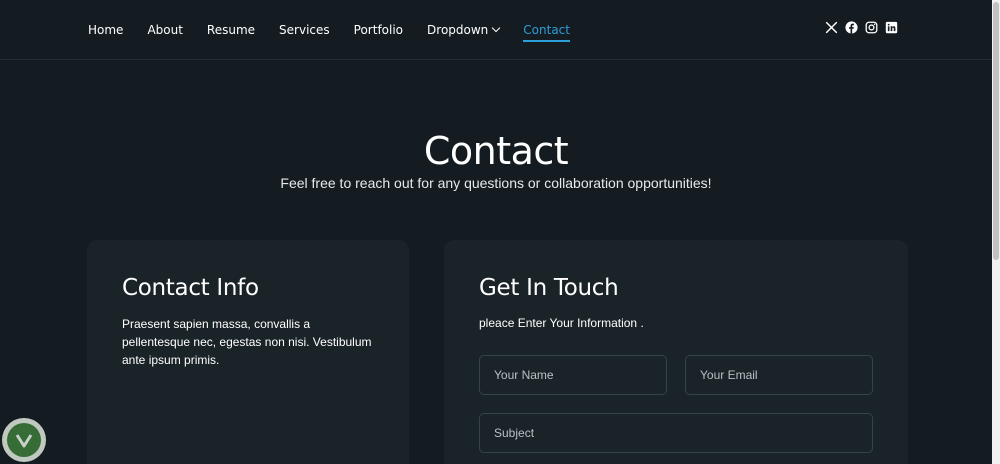  Describe the element at coordinates (458, 29) in the screenshot. I see `nav-item-dropdown-label: Dropdown` at that location.